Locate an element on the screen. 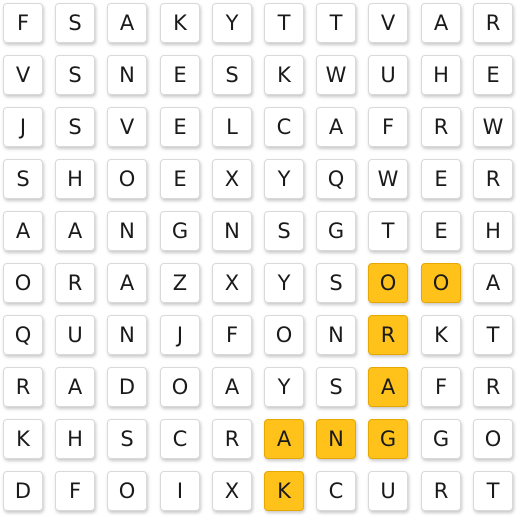 The image size is (517, 516). letter-tile-r1-c1: S is located at coordinates (75, 75).